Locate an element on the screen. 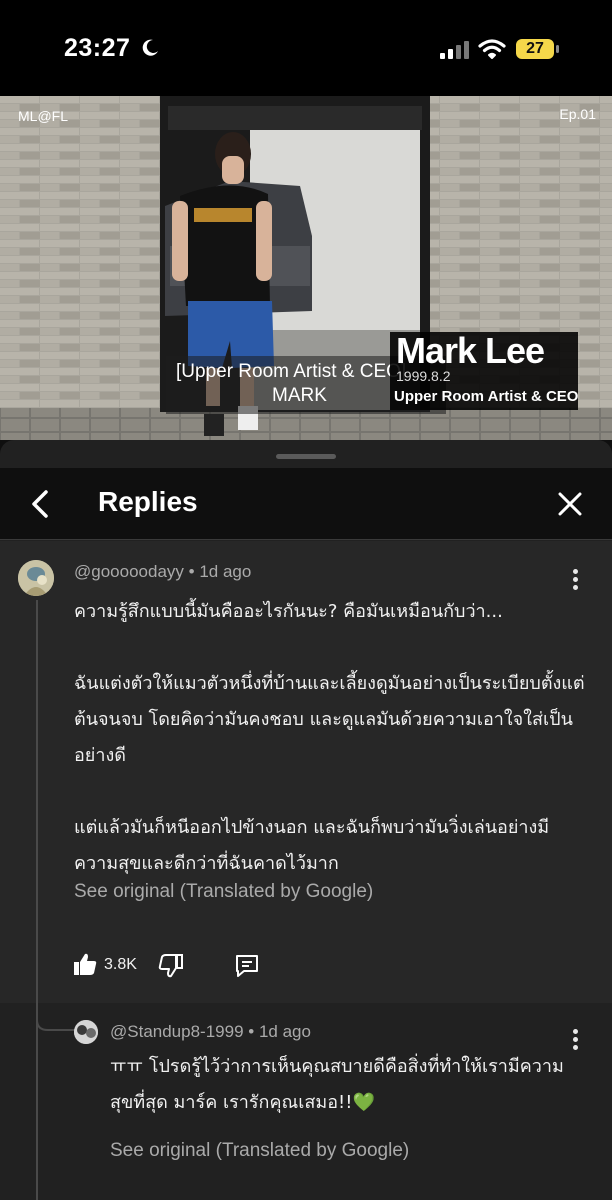  episode-tag: Ep.01 is located at coordinates (577, 114).